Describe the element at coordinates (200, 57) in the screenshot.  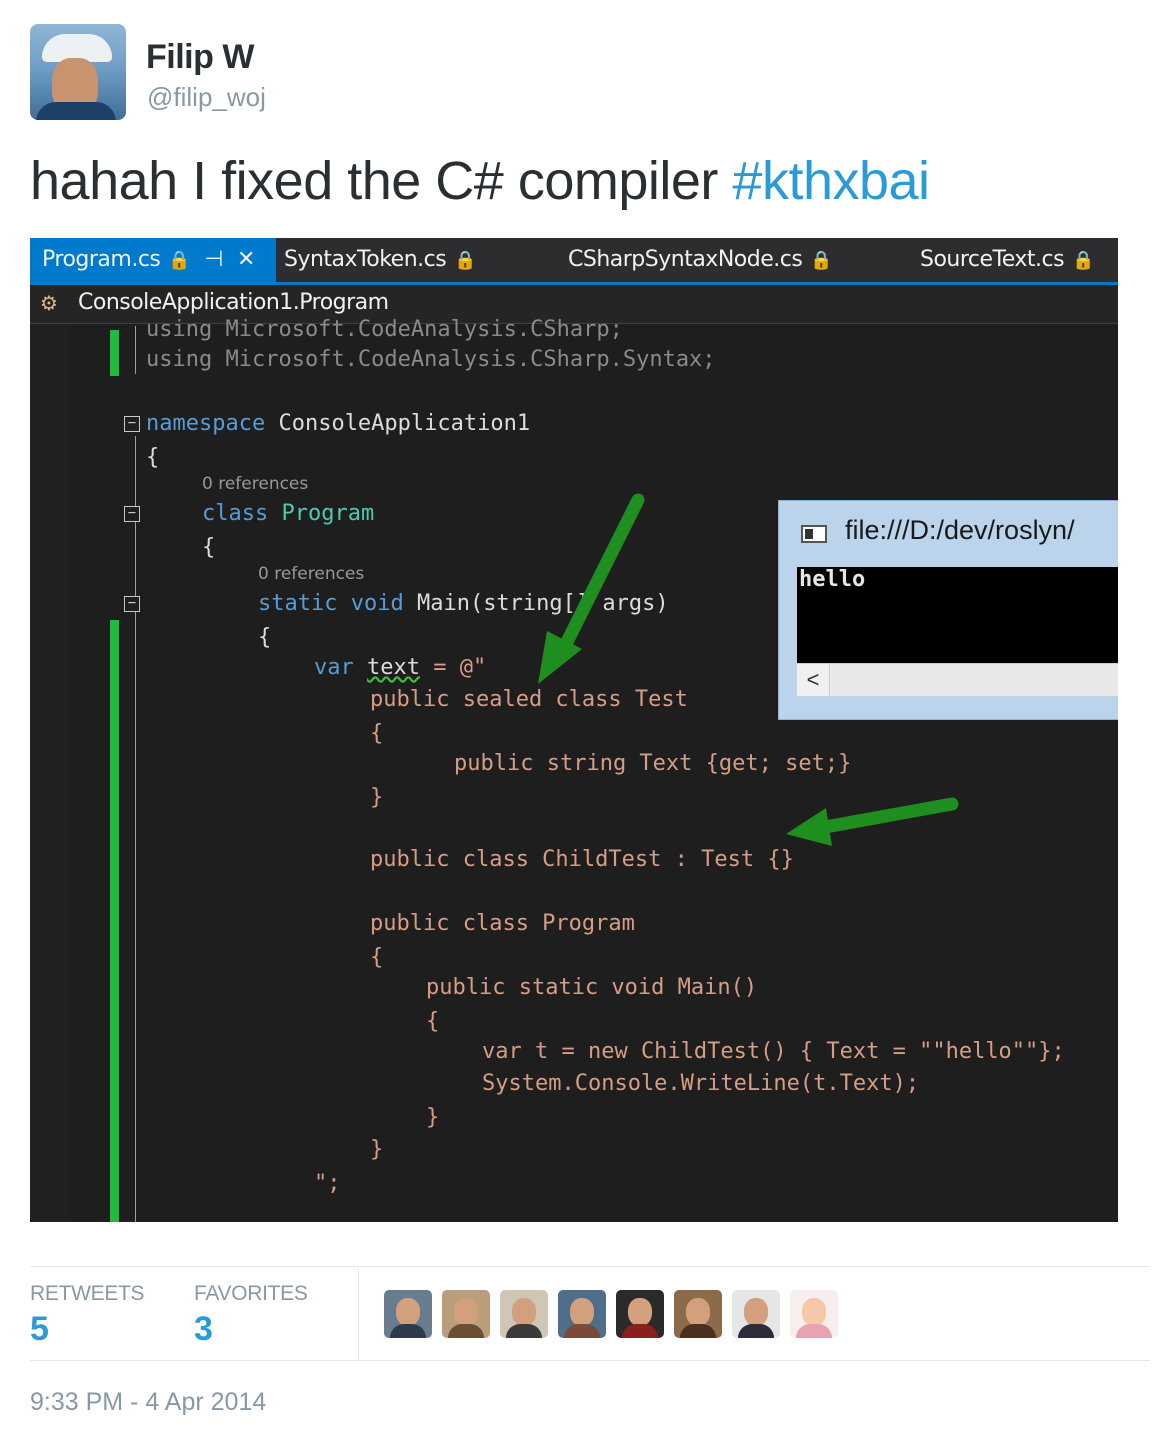
I see `author-name: Filip W` at that location.